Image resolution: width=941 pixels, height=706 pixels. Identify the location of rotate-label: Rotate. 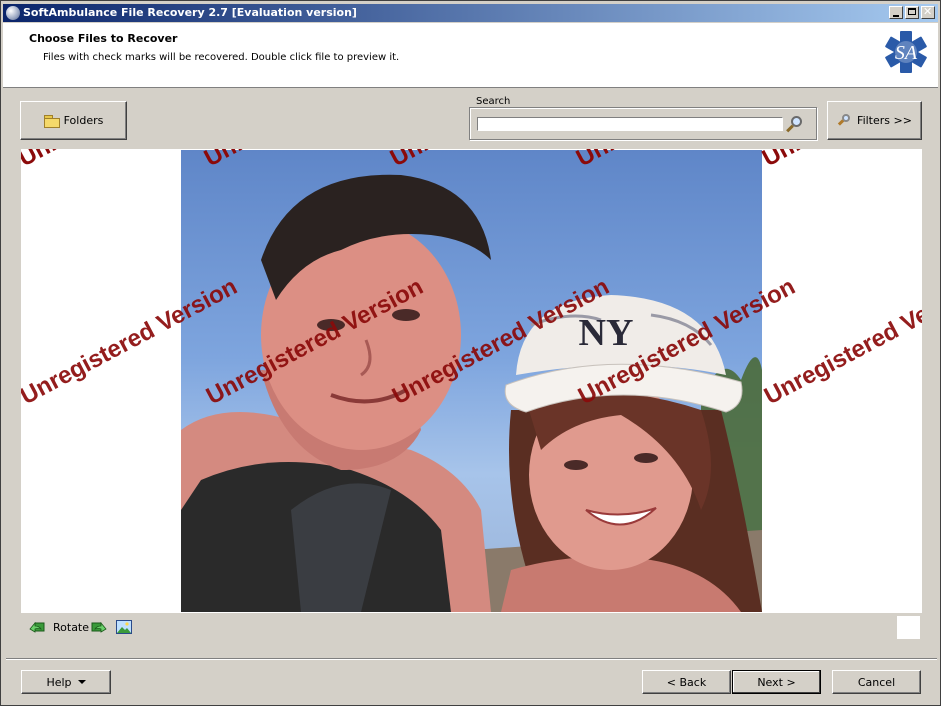
(71, 627).